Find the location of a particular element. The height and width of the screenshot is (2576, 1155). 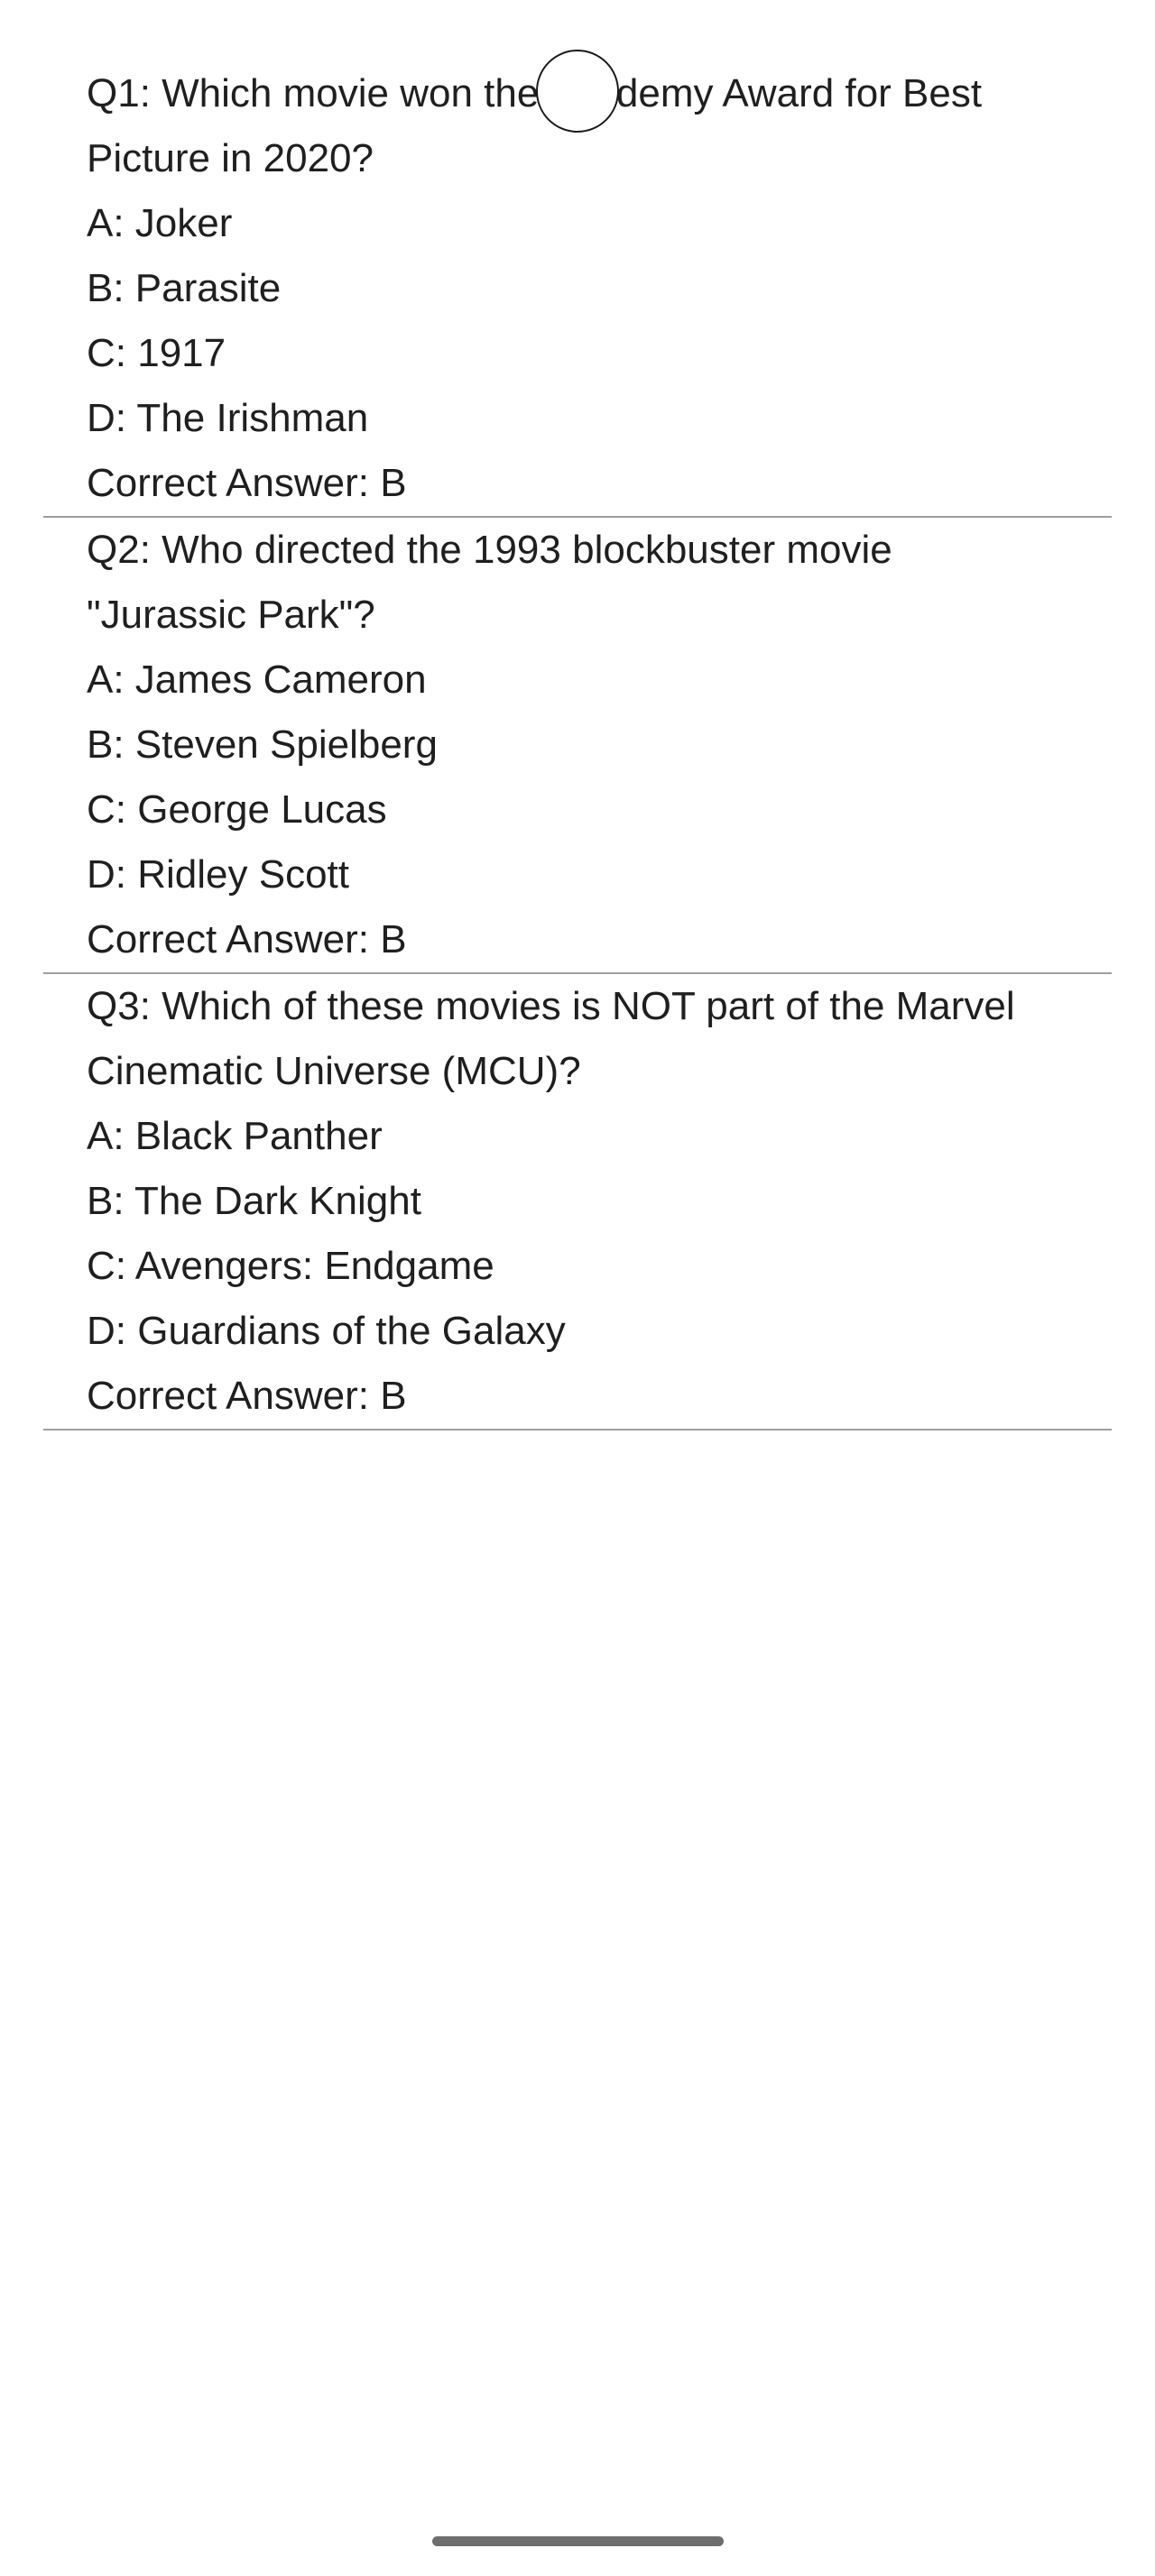

option-b: B: The Dark Knight is located at coordinates (254, 1201).